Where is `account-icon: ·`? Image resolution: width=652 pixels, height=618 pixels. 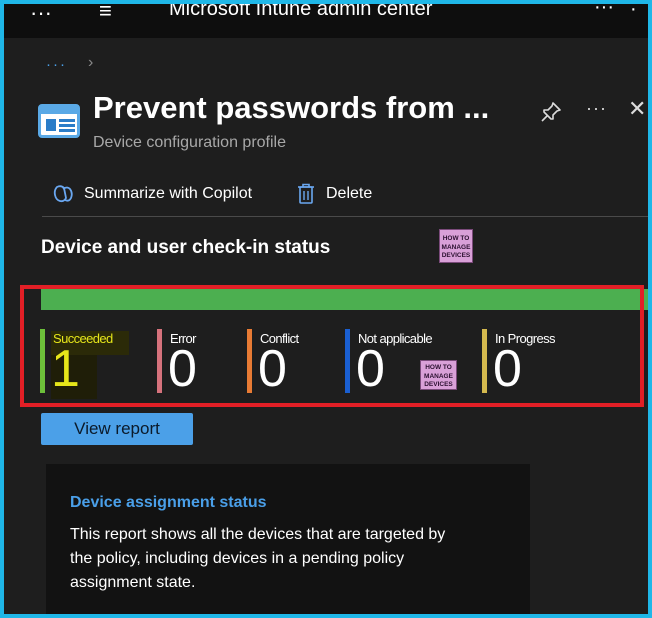 account-icon: · is located at coordinates (633, 12).